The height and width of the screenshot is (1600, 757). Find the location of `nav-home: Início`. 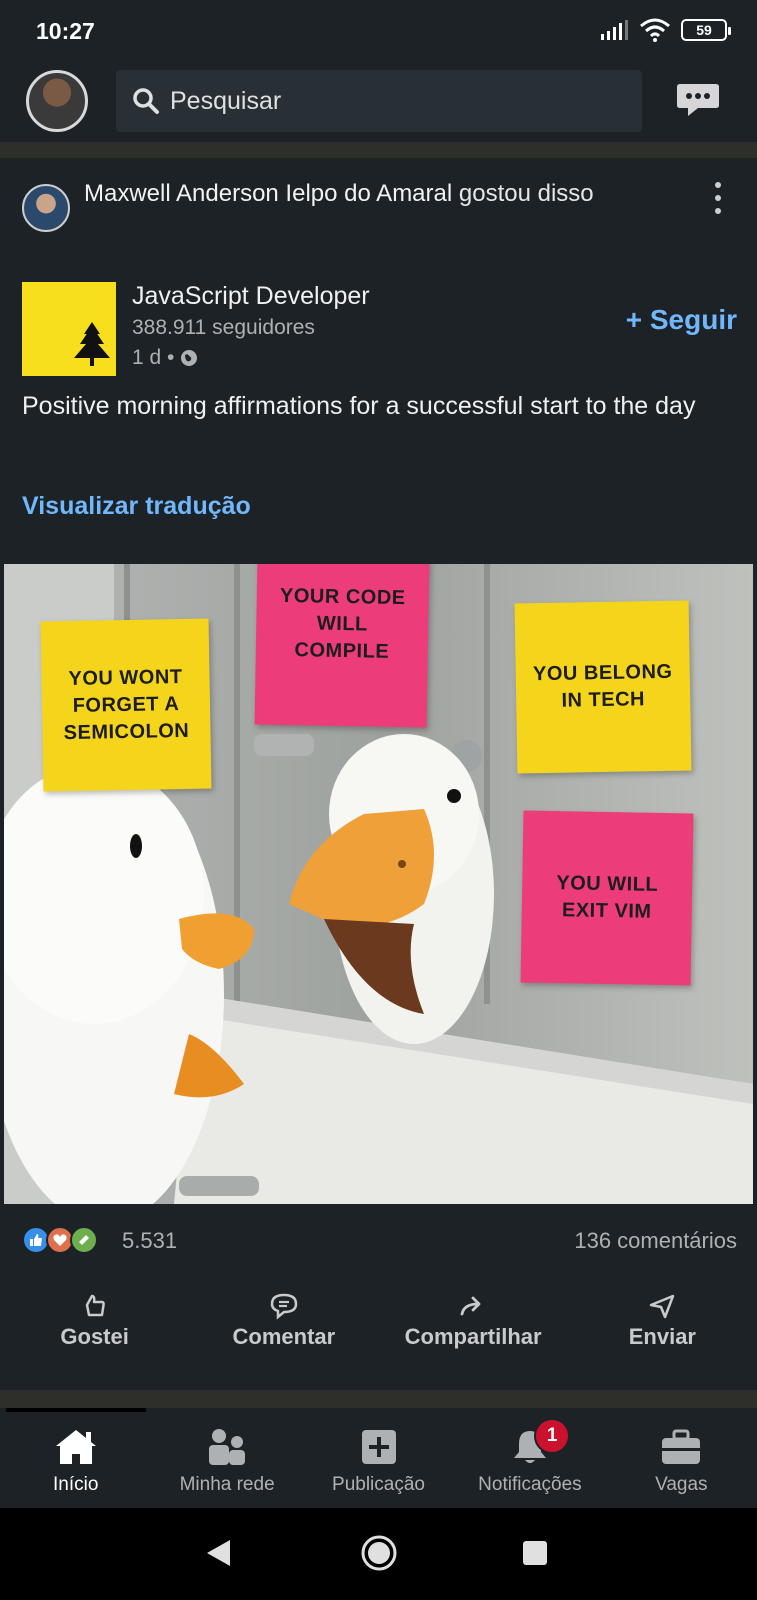

nav-home: Início is located at coordinates (75, 1458).